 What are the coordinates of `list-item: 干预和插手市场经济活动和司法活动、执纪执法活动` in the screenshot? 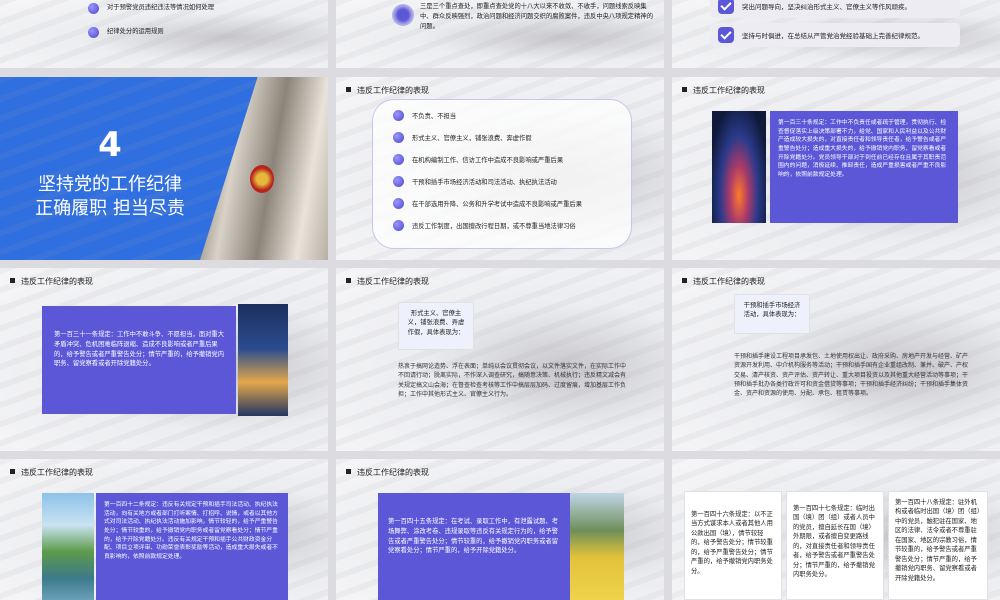 It's located at (512, 181).